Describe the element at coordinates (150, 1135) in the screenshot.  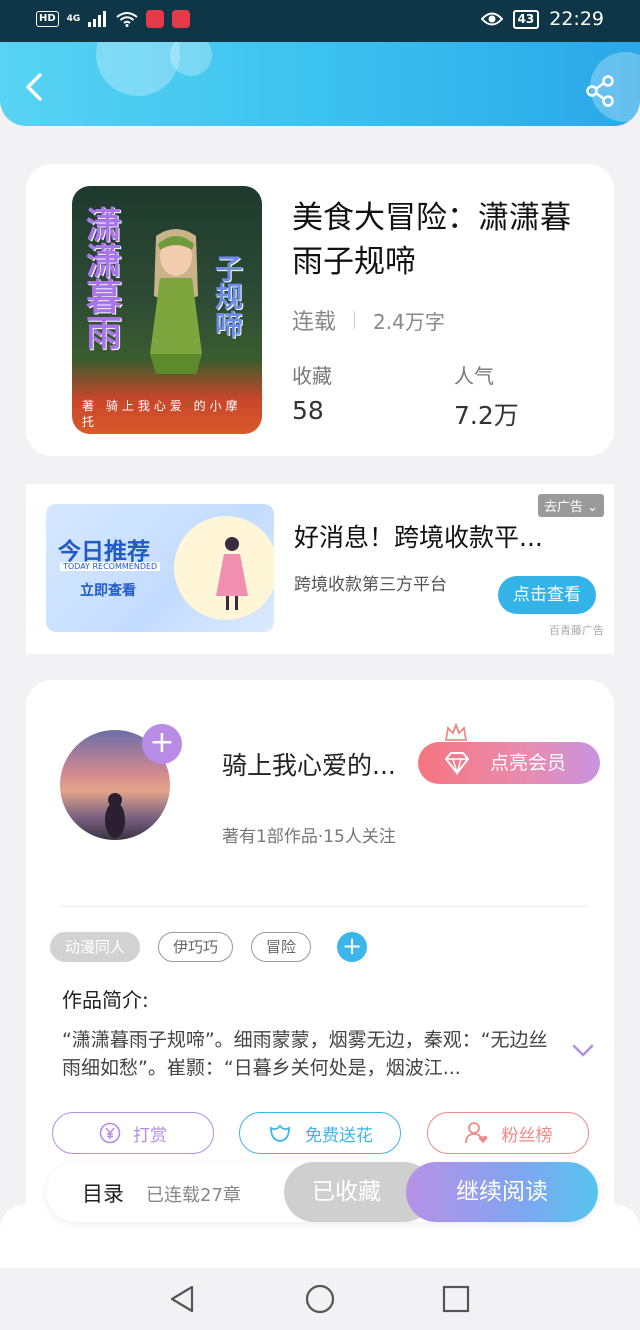
I see `tip-label: 打赏` at that location.